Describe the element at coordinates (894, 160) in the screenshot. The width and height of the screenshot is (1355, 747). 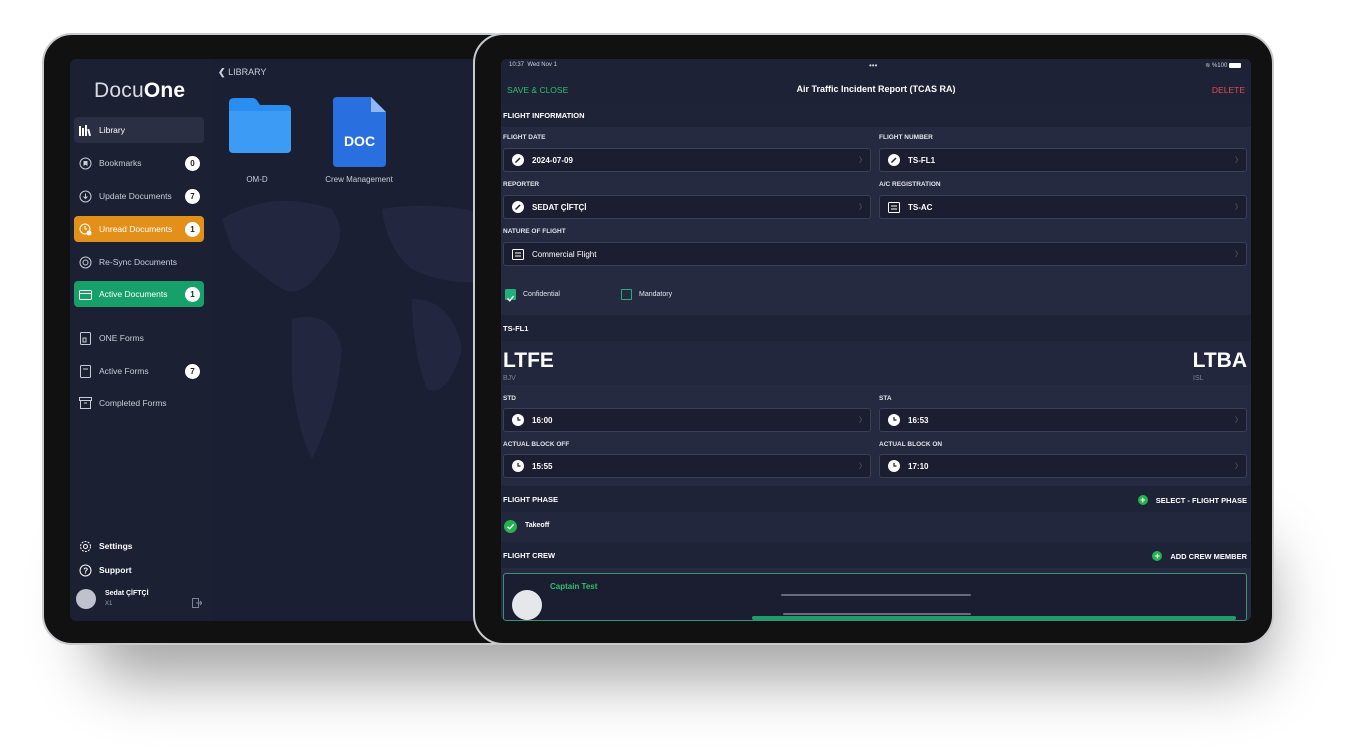
I see `edit-icon` at that location.